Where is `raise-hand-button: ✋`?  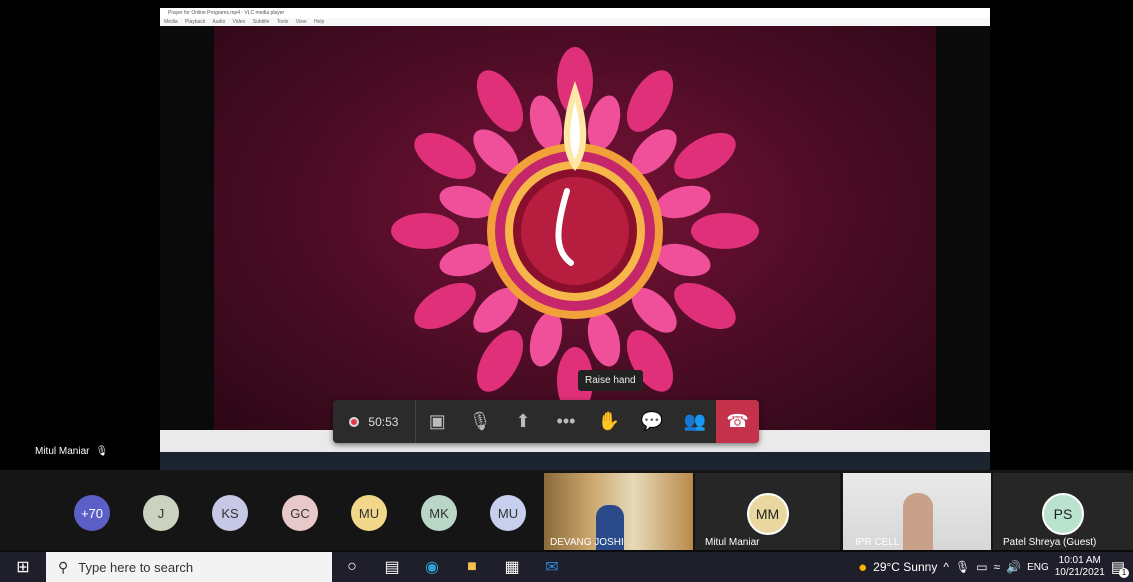 raise-hand-button: ✋ is located at coordinates (608, 421).